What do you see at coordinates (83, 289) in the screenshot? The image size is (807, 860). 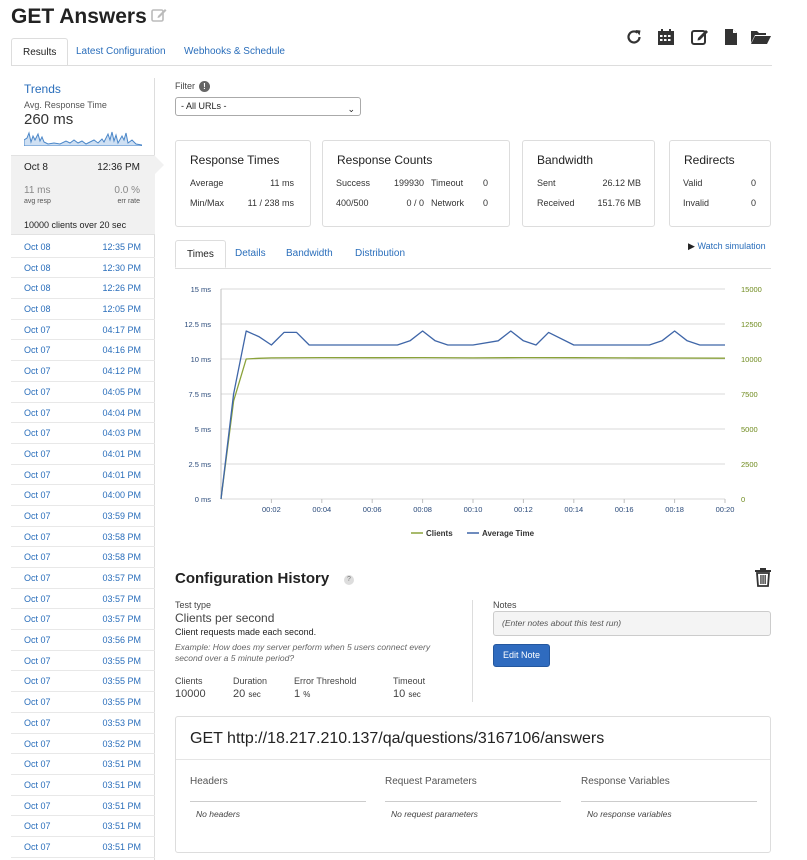 I see `run-list-item: Oct 08 12:26 PM` at bounding box center [83, 289].